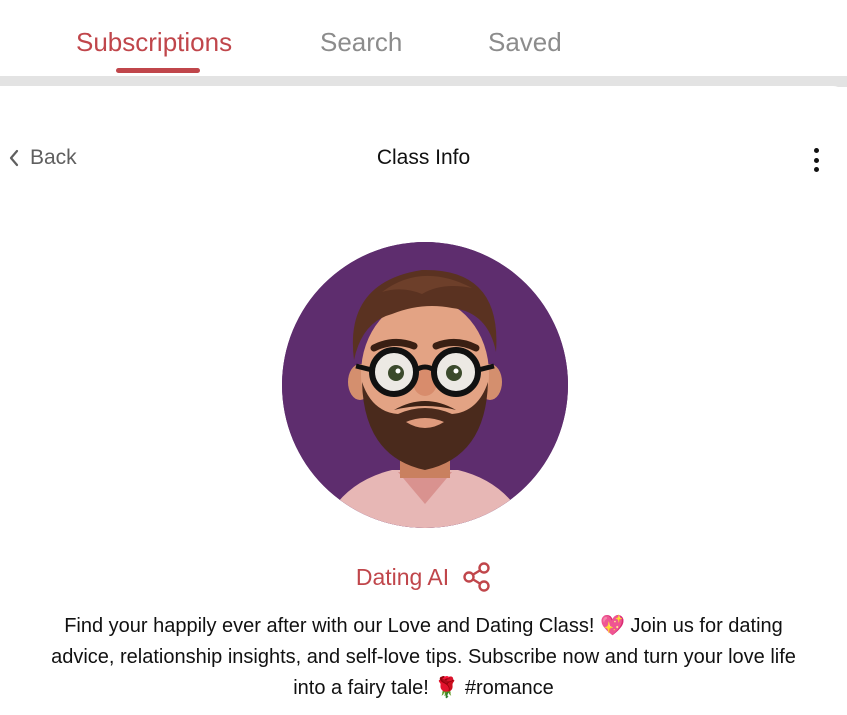  I want to click on page-title: Class Info, so click(423, 157).